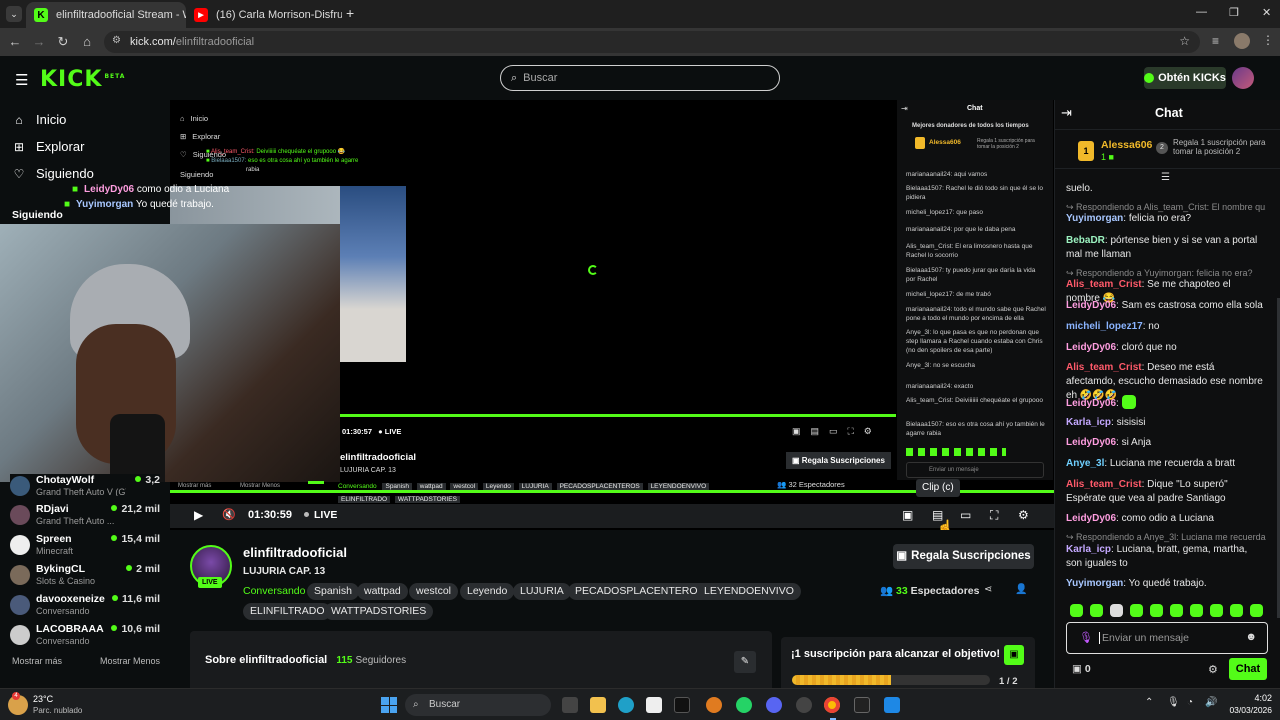  I want to click on edge-icon, so click(626, 705).